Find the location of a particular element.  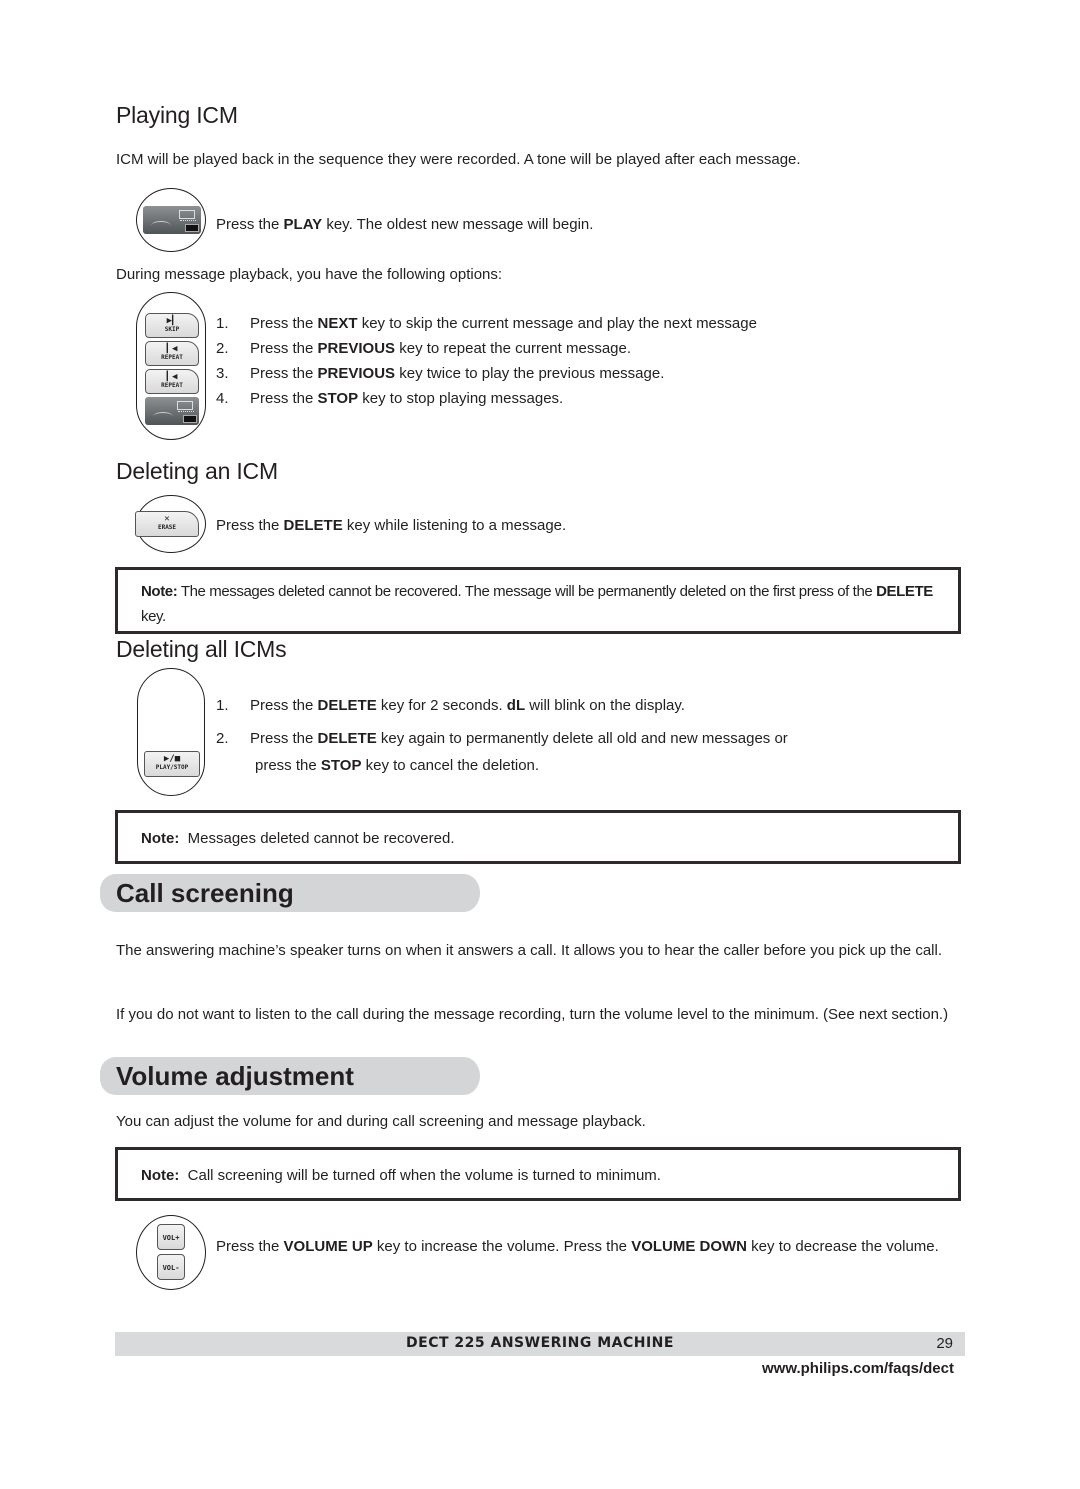

play-stop-key-illustration: ▶/■ PLAY/STOP is located at coordinates (171, 732).